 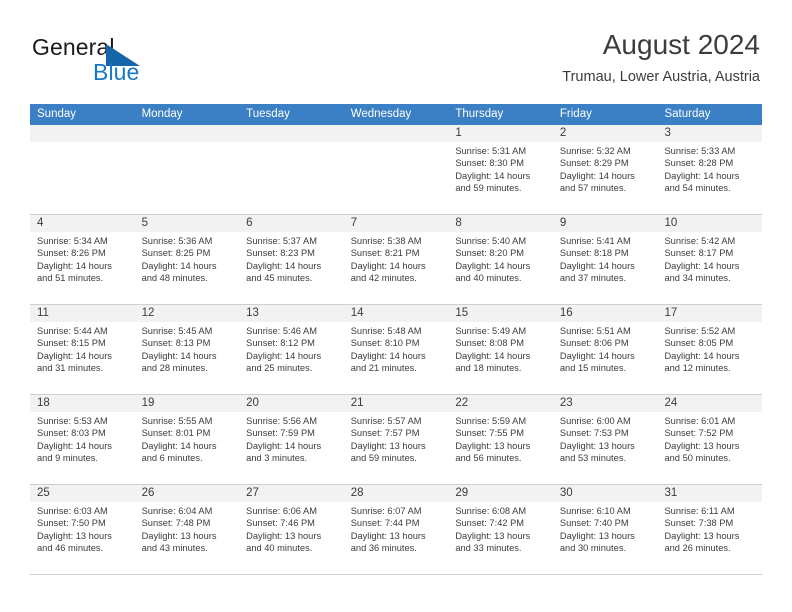 What do you see at coordinates (176, 253) in the screenshot?
I see `sunset-time: Sunset: 8:25 PM` at bounding box center [176, 253].